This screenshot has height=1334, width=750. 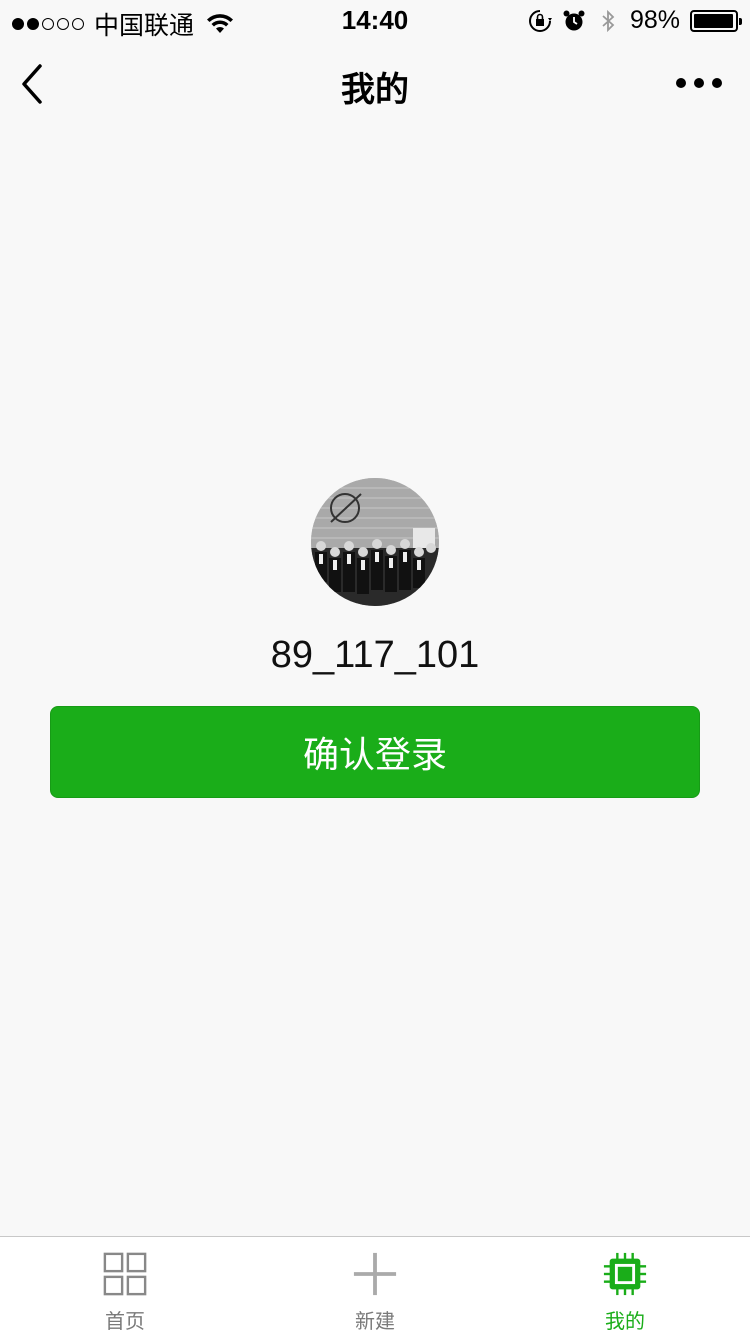 I want to click on confirm-login-button: 确认登录, so click(x=375, y=752).